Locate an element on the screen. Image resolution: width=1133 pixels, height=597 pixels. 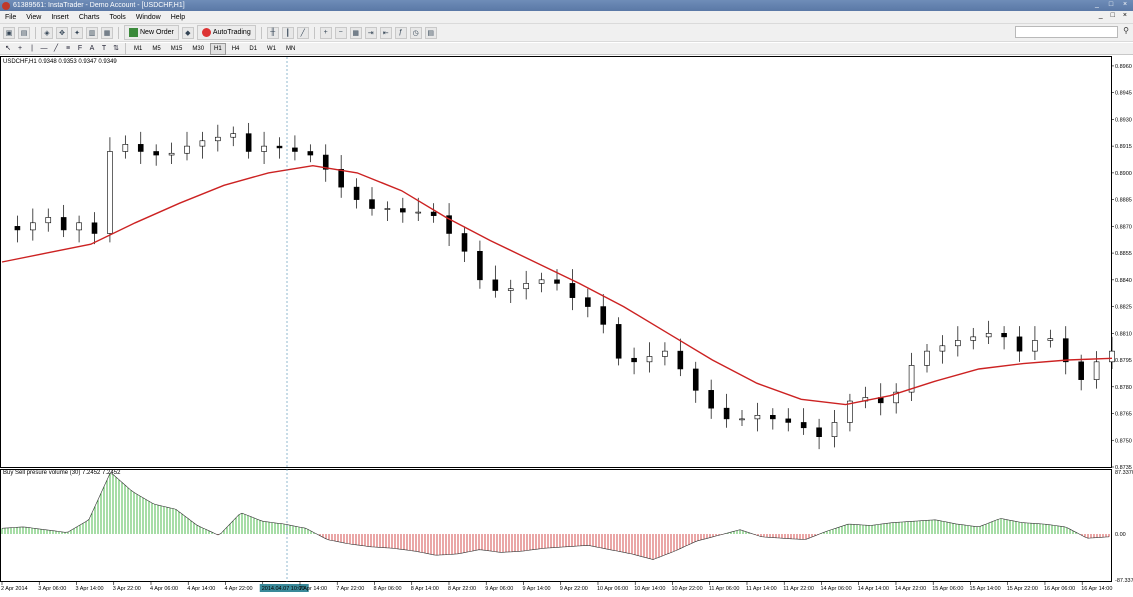
timeframe-m5: M5 is located at coordinates (156, 49).